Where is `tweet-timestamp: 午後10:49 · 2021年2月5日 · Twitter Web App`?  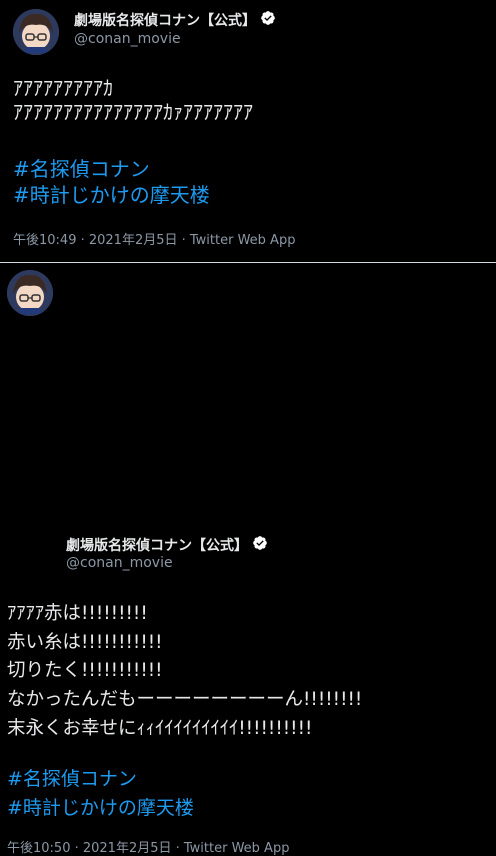
tweet-timestamp: 午後10:49 · 2021年2月5日 · Twitter Web App is located at coordinates (154, 238).